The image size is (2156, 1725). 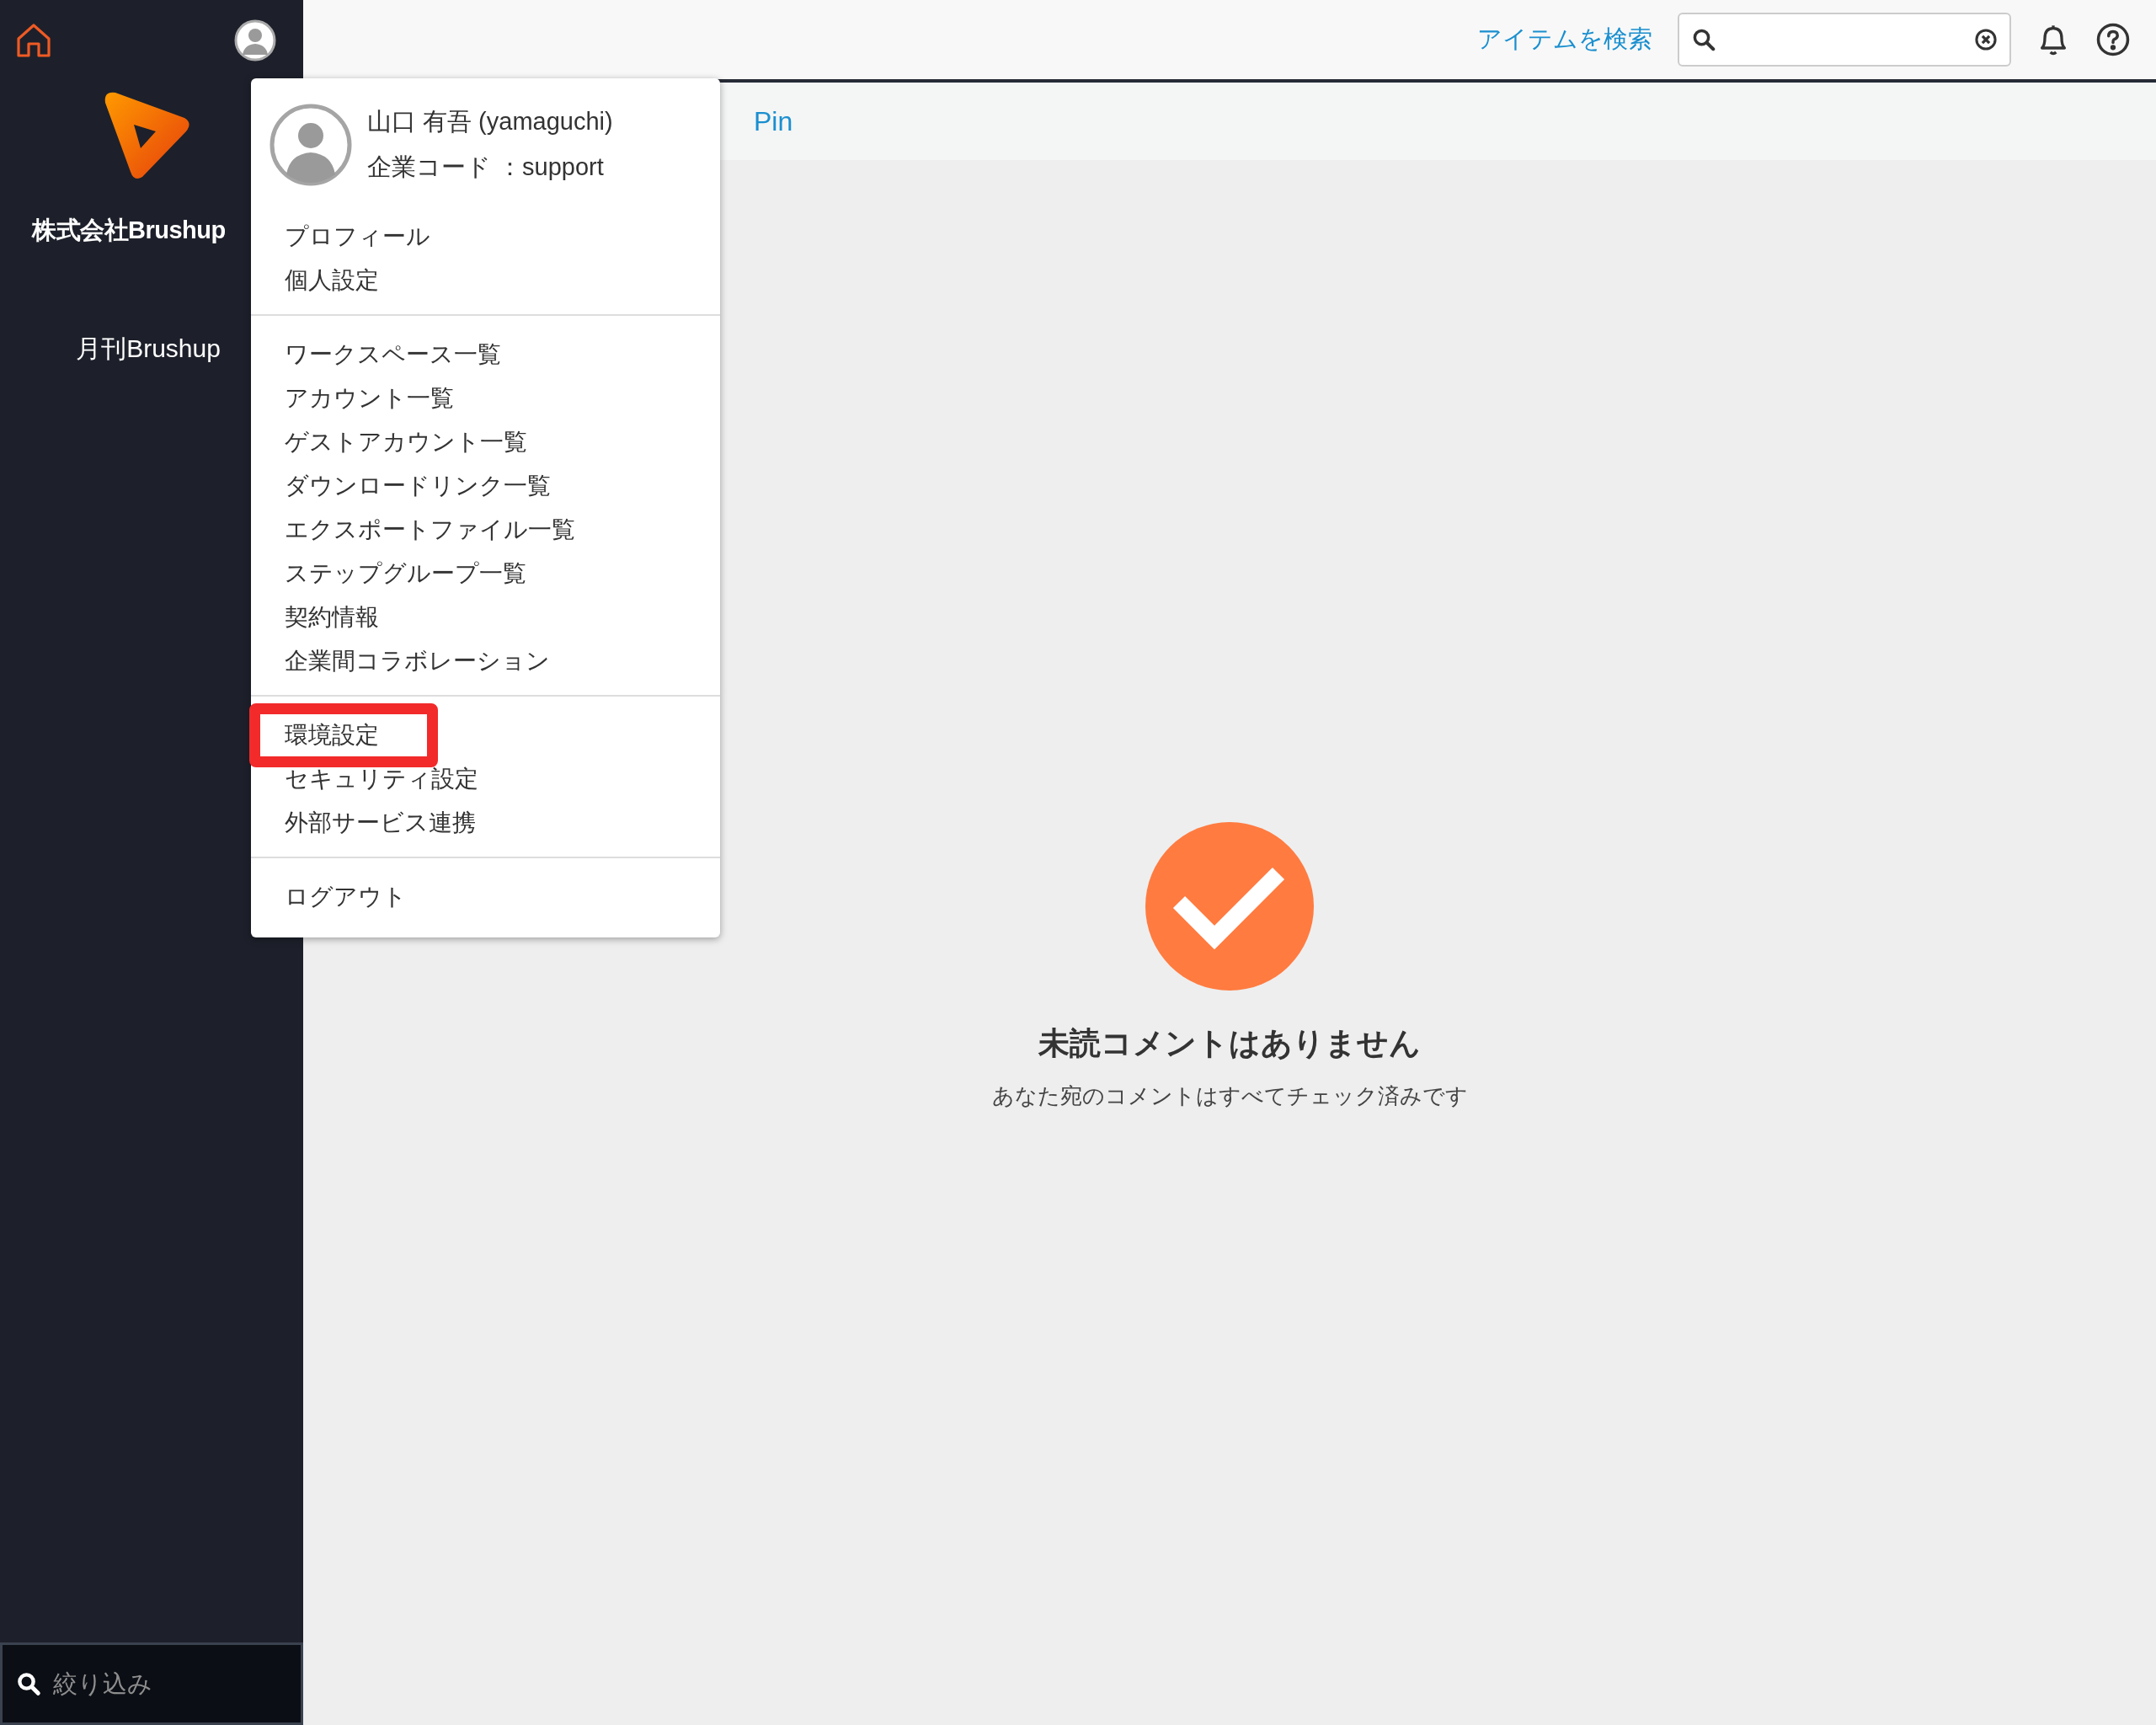 I want to click on clear-icon, so click(x=1986, y=39).